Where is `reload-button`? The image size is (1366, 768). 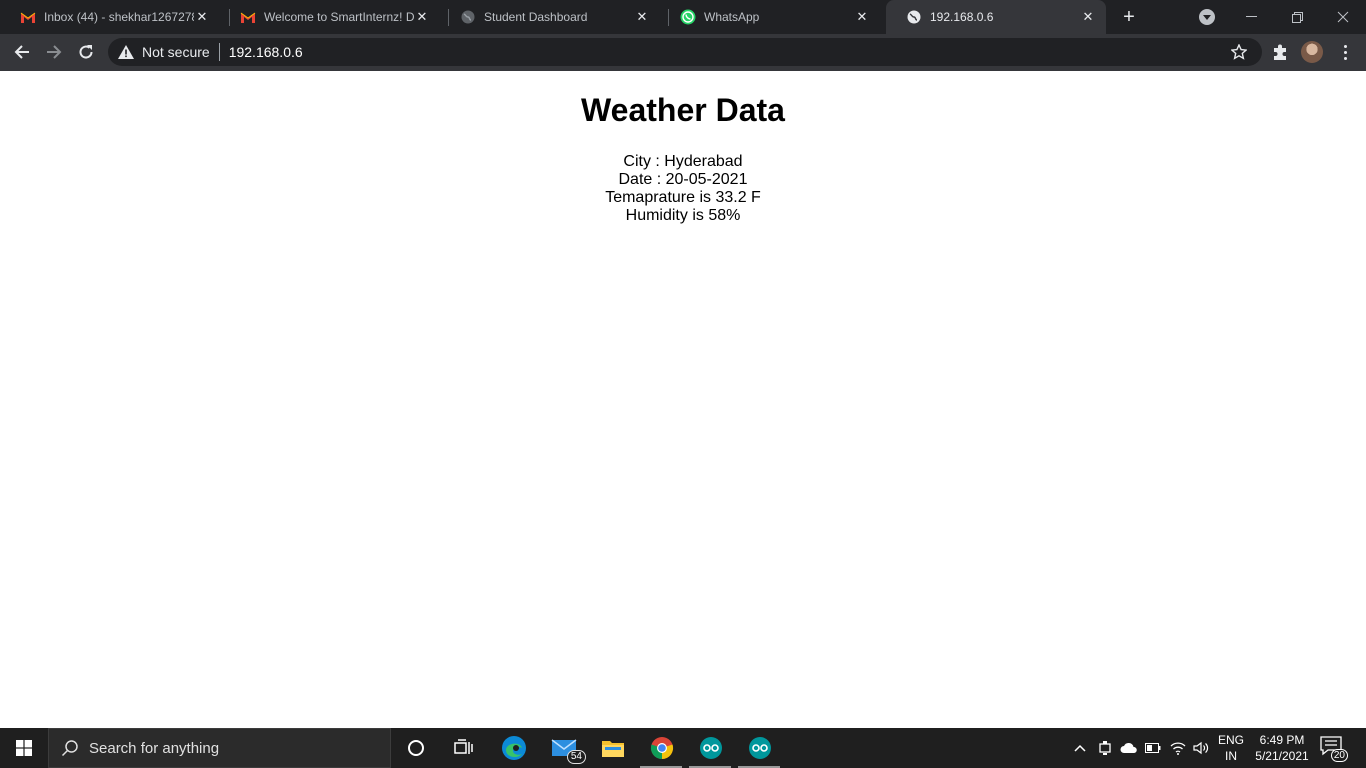 reload-button is located at coordinates (86, 52).